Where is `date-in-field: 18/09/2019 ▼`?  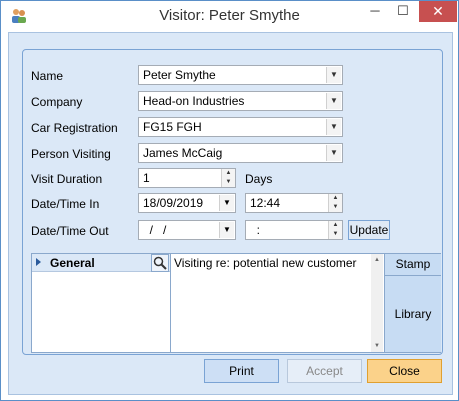
date-in-field: 18/09/2019 ▼ is located at coordinates (187, 203).